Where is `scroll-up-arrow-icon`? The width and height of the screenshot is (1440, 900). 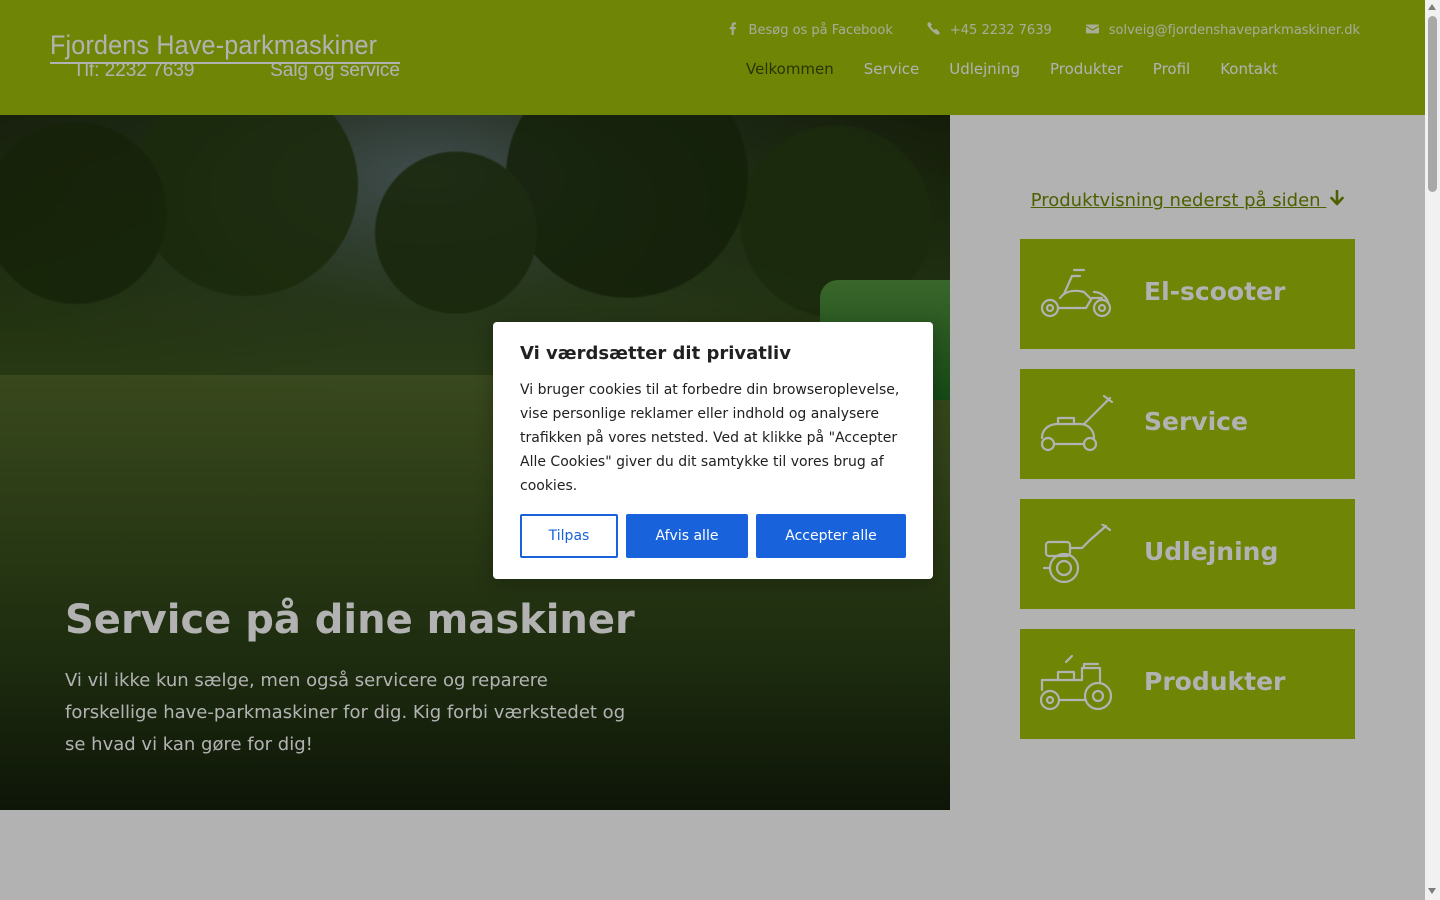 scroll-up-arrow-icon is located at coordinates (1432, 7).